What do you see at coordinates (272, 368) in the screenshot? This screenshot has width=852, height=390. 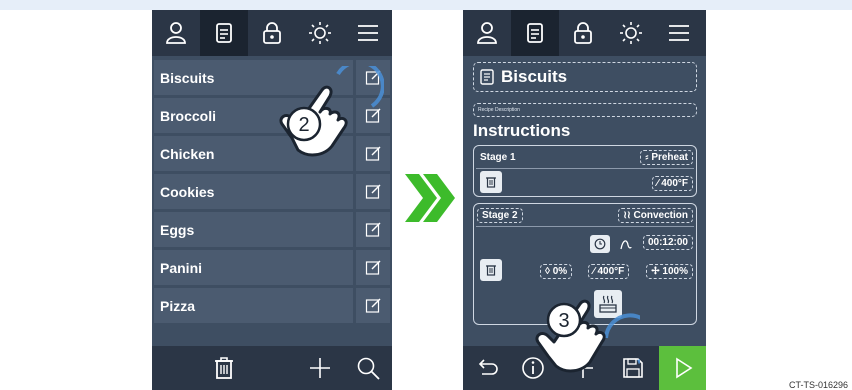 I see `bottom-toolbar` at bounding box center [272, 368].